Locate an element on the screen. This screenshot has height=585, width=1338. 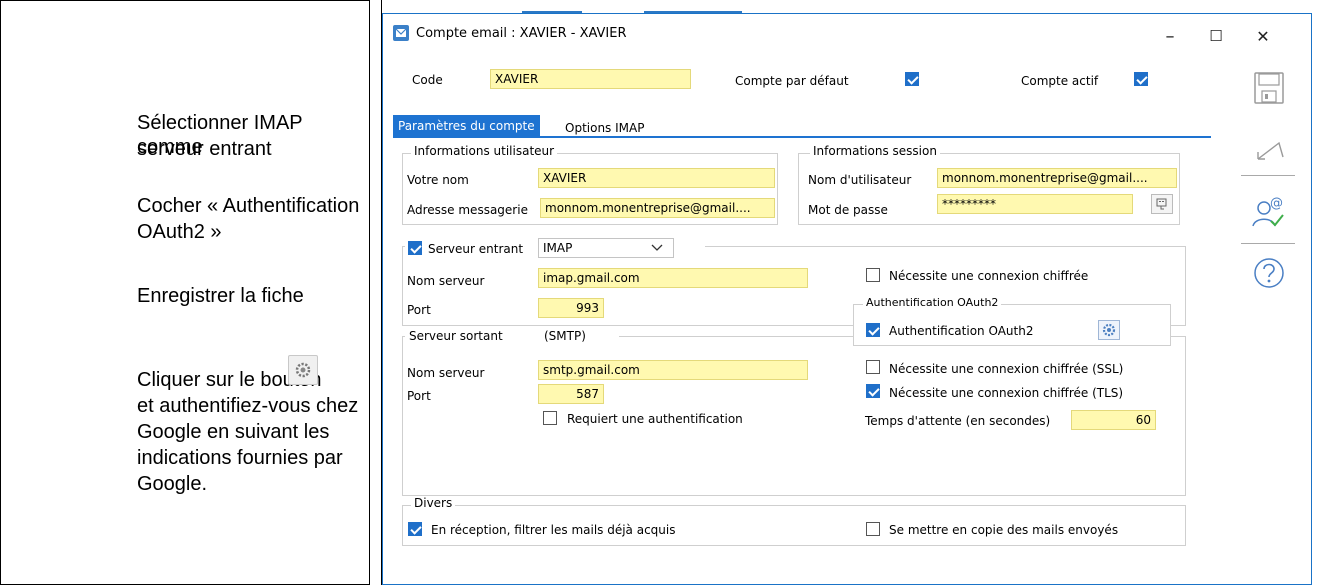
chevron-down-icon is located at coordinates (657, 247).